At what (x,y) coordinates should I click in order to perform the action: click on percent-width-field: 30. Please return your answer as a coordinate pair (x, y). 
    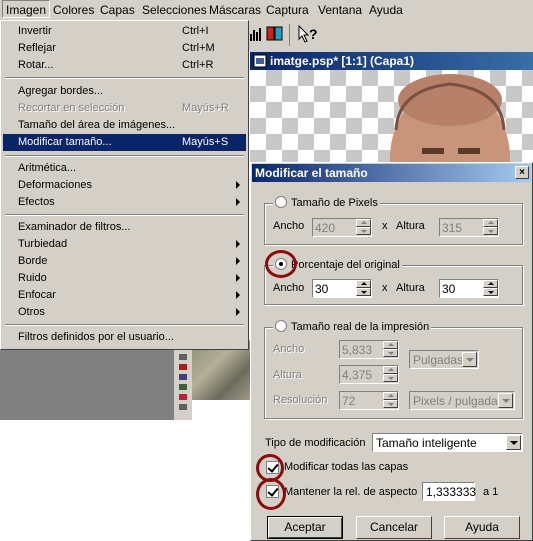
    Looking at the image, I should click on (342, 288).